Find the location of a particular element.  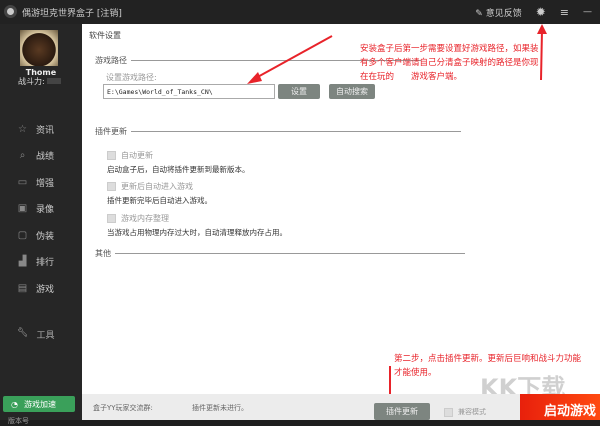

wrench-icon: 🔧︎ is located at coordinates (23, 333).